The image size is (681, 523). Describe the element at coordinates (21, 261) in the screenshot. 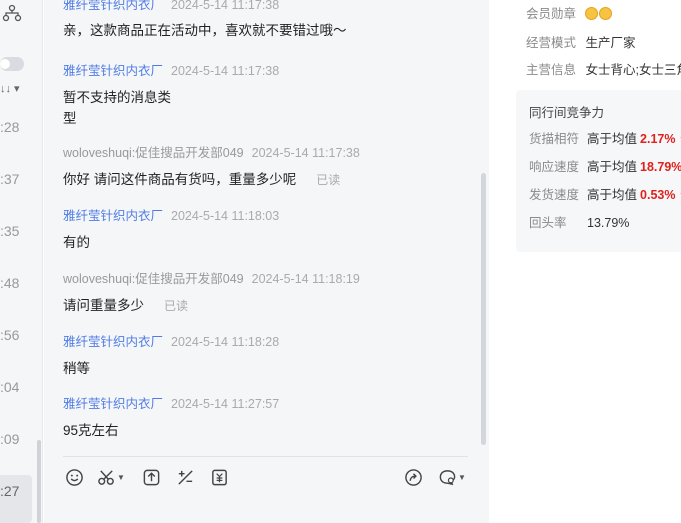

I see `session-list-strip: ↓↓ ▾ :28 :37 :35 :48 :56 :04 :09 :27` at that location.